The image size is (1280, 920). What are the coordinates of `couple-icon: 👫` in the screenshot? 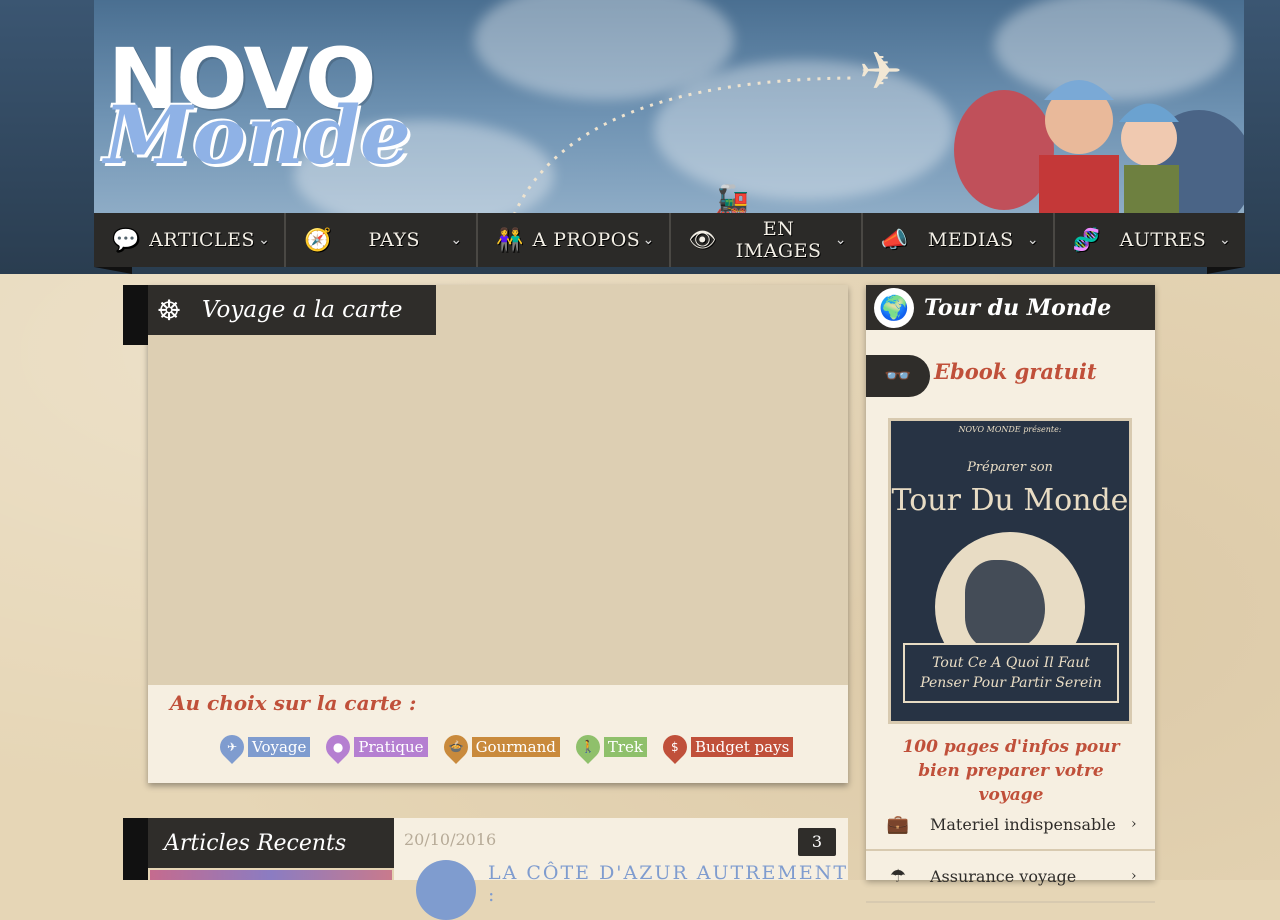 It's located at (510, 240).